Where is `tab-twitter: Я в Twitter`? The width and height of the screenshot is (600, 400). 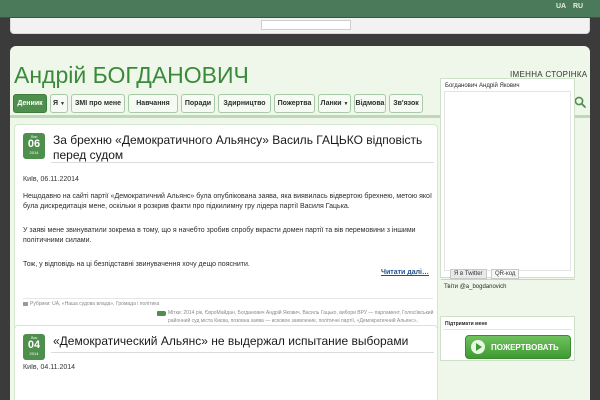 tab-twitter: Я в Twitter is located at coordinates (468, 274).